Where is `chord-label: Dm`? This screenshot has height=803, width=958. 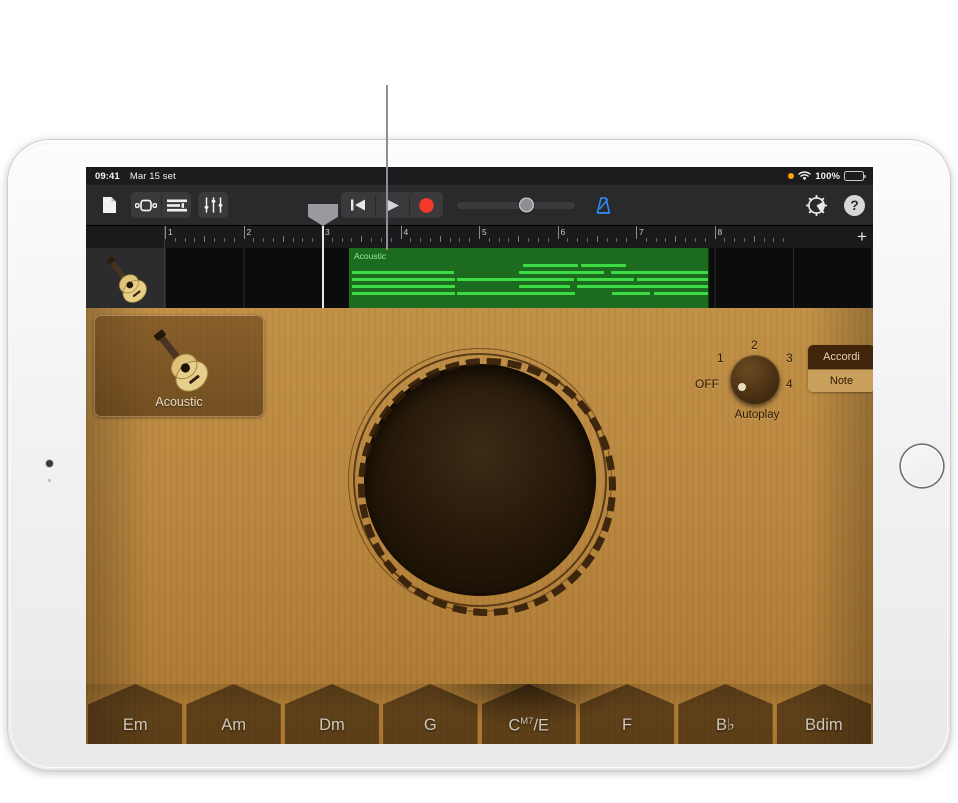 chord-label: Dm is located at coordinates (332, 725).